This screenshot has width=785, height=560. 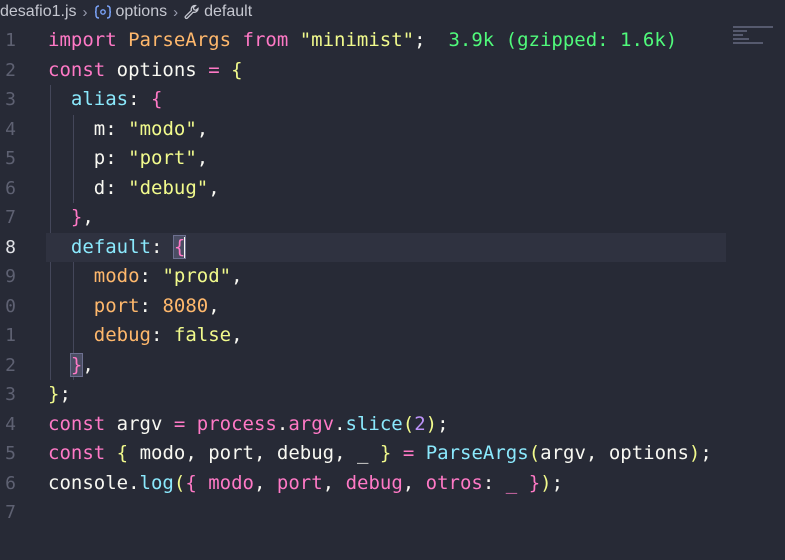 I want to click on token-string: "debug", so click(x=168, y=187).